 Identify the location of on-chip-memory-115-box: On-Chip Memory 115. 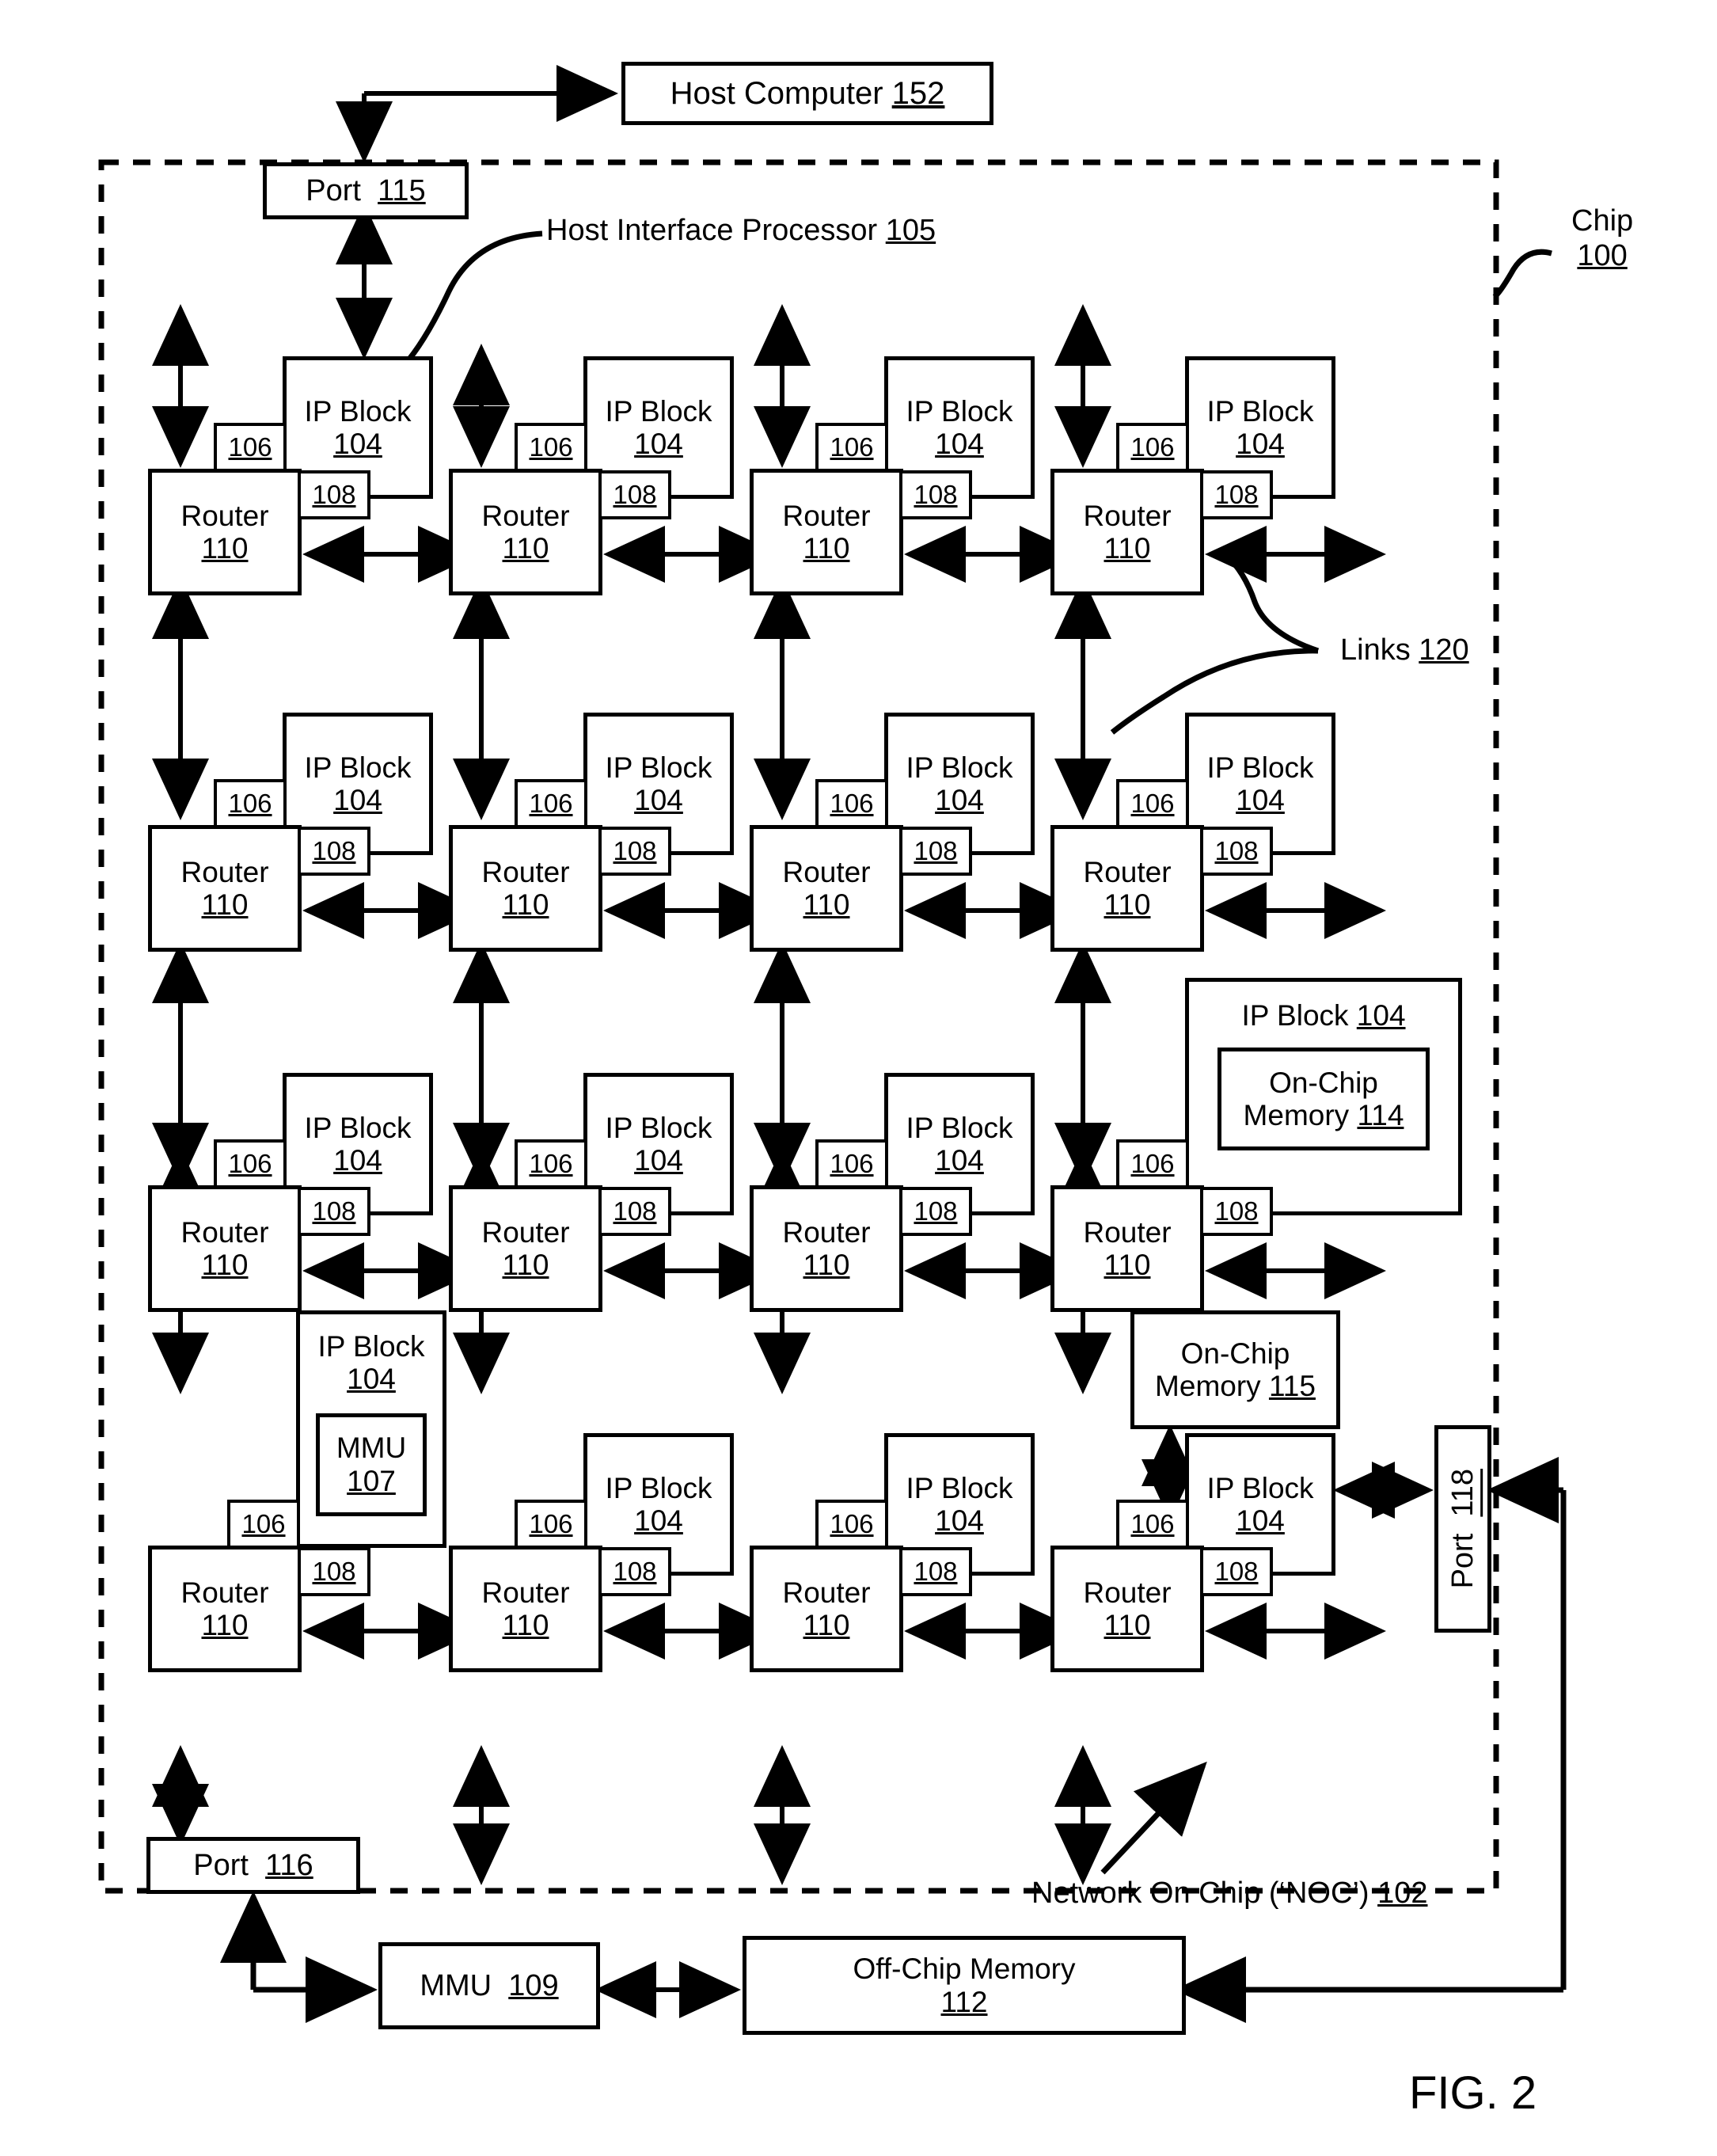
(1235, 1369).